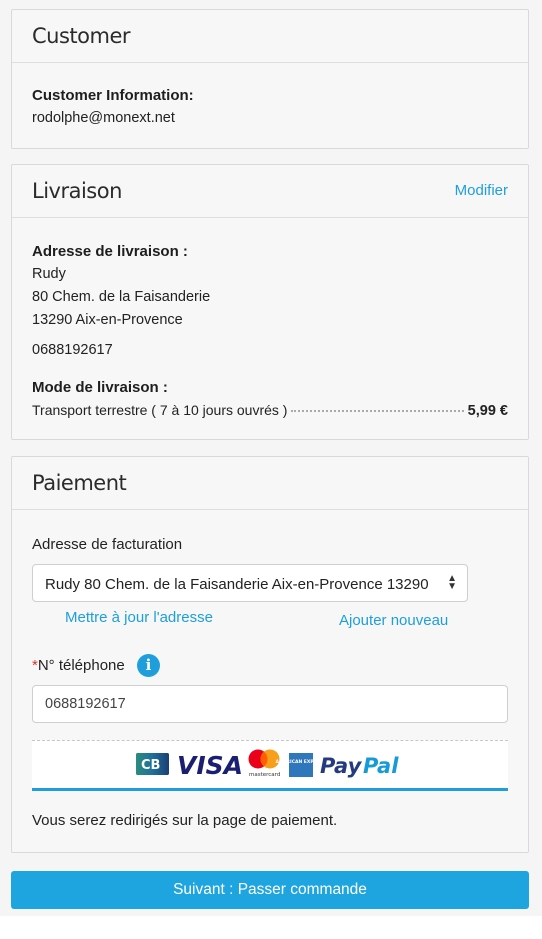 The width and height of the screenshot is (542, 939). I want to click on add-new-address-link: Ajouter nouveau, so click(393, 620).